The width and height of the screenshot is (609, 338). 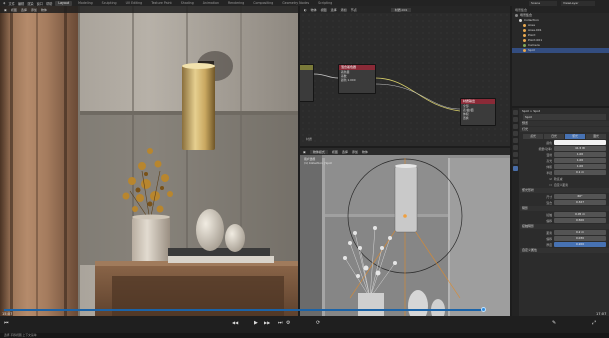 What do you see at coordinates (515, 168) in the screenshot?
I see `light-data-tab-icon` at bounding box center [515, 168].